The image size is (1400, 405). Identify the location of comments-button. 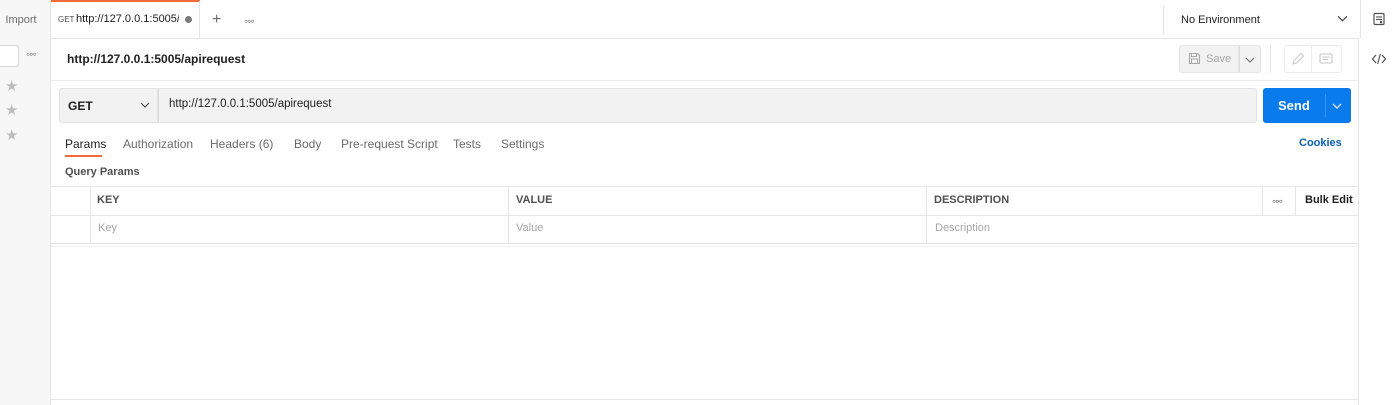
(1327, 59).